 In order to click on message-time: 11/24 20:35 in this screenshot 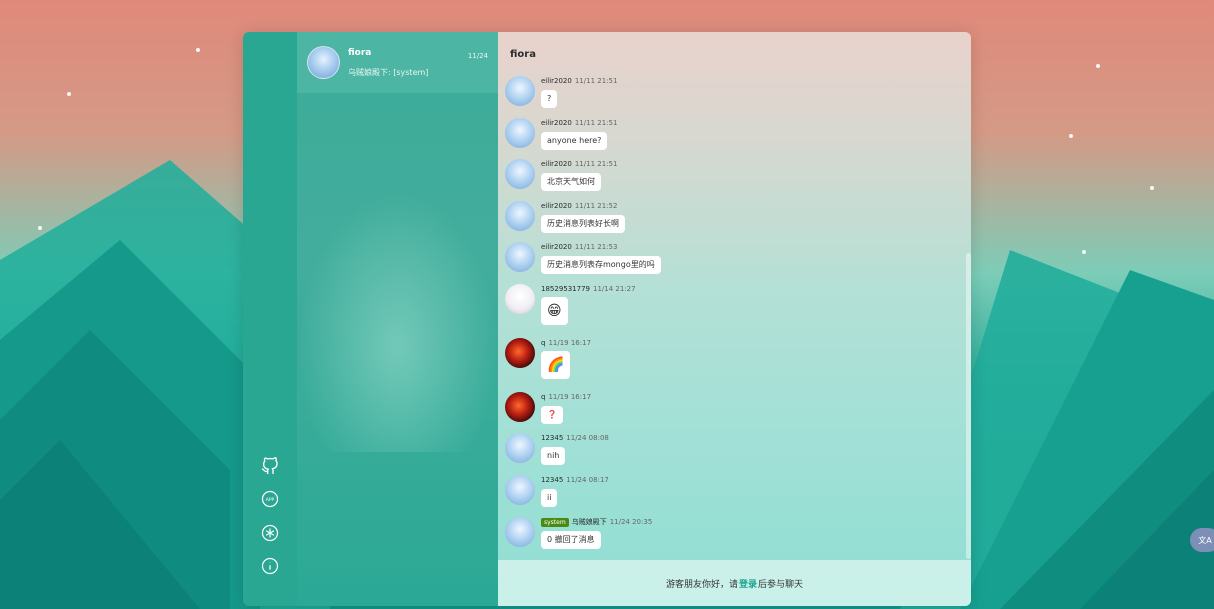, I will do `click(631, 522)`.